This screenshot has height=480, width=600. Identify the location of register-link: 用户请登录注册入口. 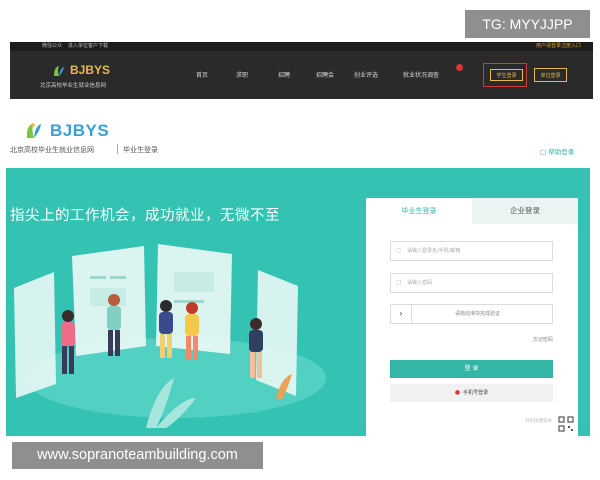
(558, 46).